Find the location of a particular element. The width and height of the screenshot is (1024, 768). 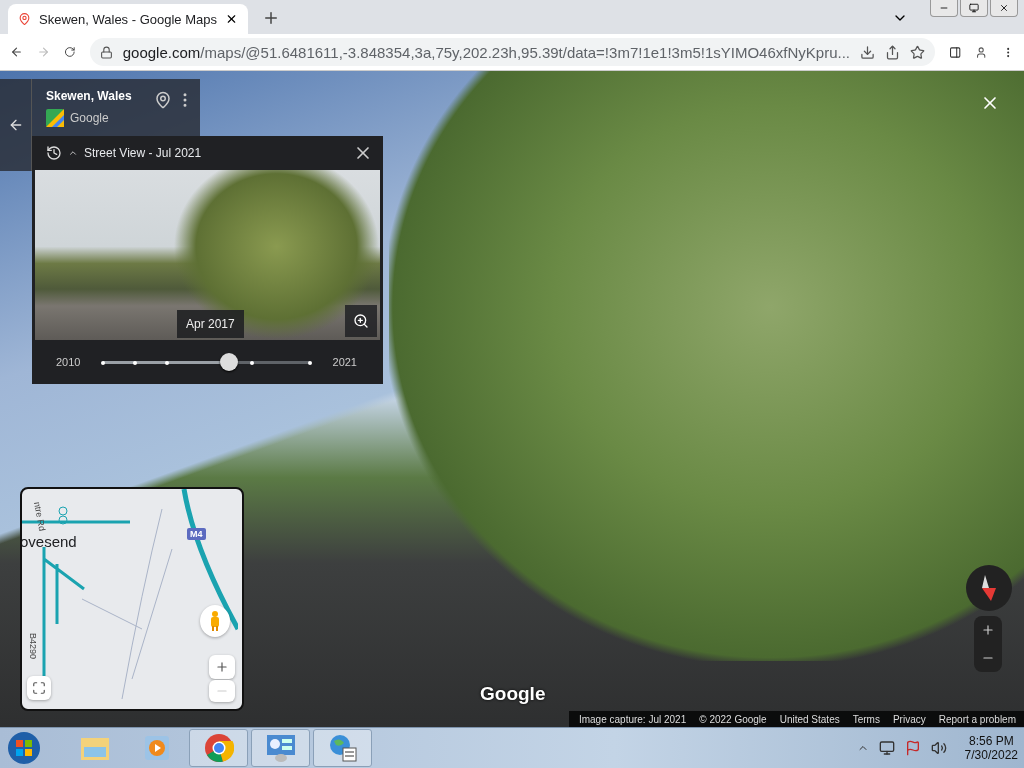

pegman-button is located at coordinates (215, 621).